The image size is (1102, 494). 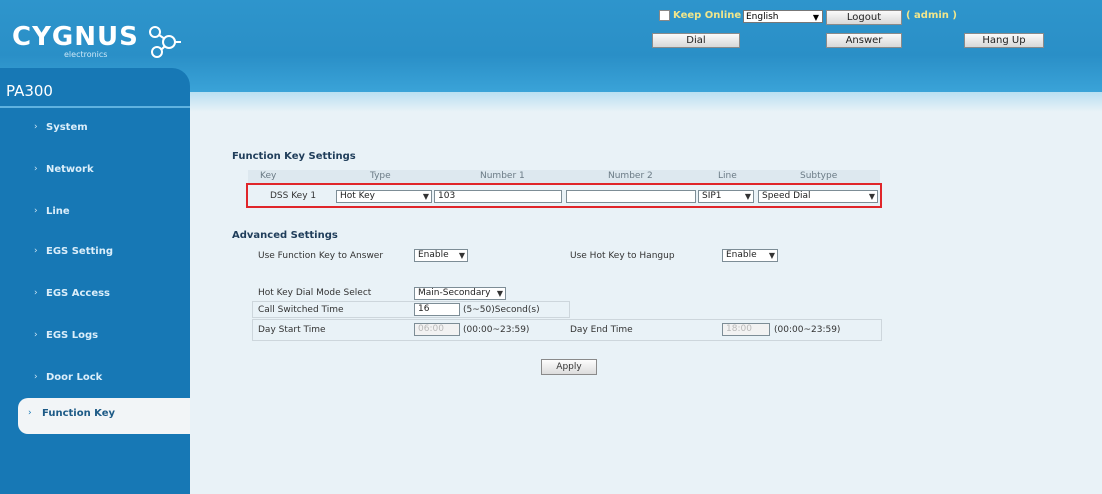 I want to click on content-header-bar, so click(x=646, y=102).